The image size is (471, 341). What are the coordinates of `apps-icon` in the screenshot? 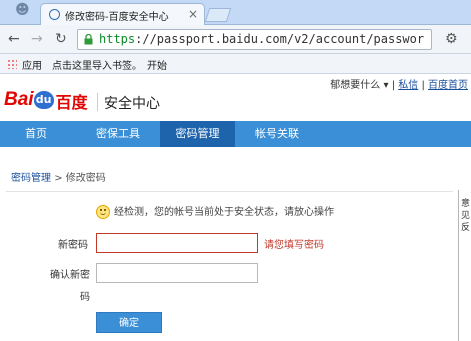 It's located at (12, 64).